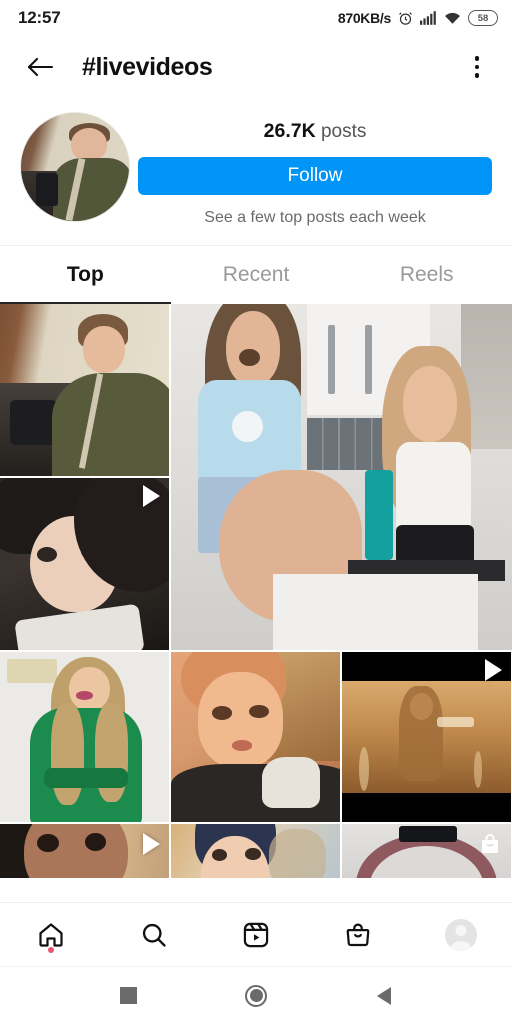 This screenshot has width=512, height=1024. What do you see at coordinates (405, 18) in the screenshot?
I see `alarm-clock-icon` at bounding box center [405, 18].